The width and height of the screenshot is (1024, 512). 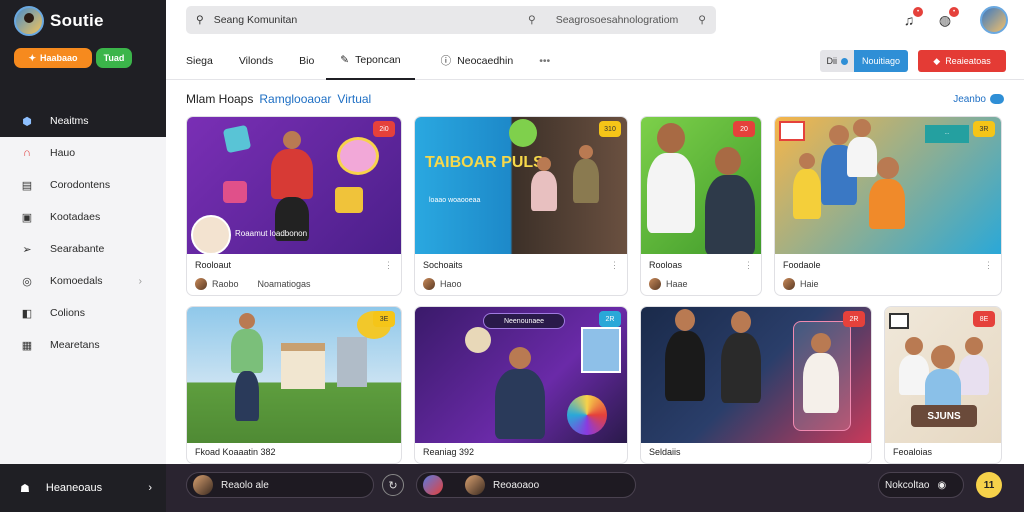 I want to click on tab-2: Vilonds, so click(x=256, y=61).